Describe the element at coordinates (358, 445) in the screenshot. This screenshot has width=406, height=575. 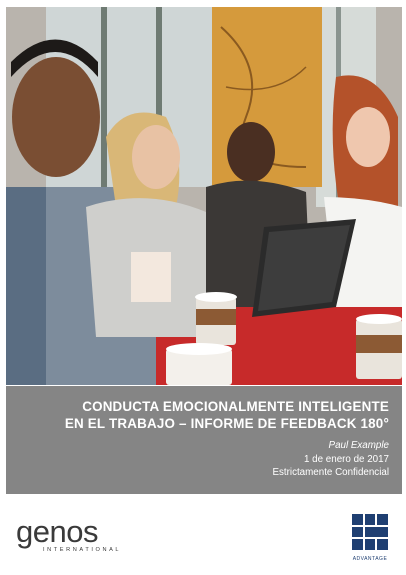
I see `person-name: Paul Example` at that location.